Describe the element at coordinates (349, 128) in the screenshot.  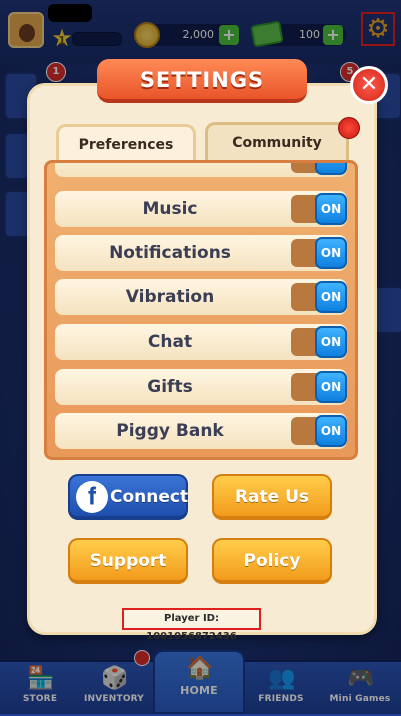
I see `community-notification-dot` at that location.